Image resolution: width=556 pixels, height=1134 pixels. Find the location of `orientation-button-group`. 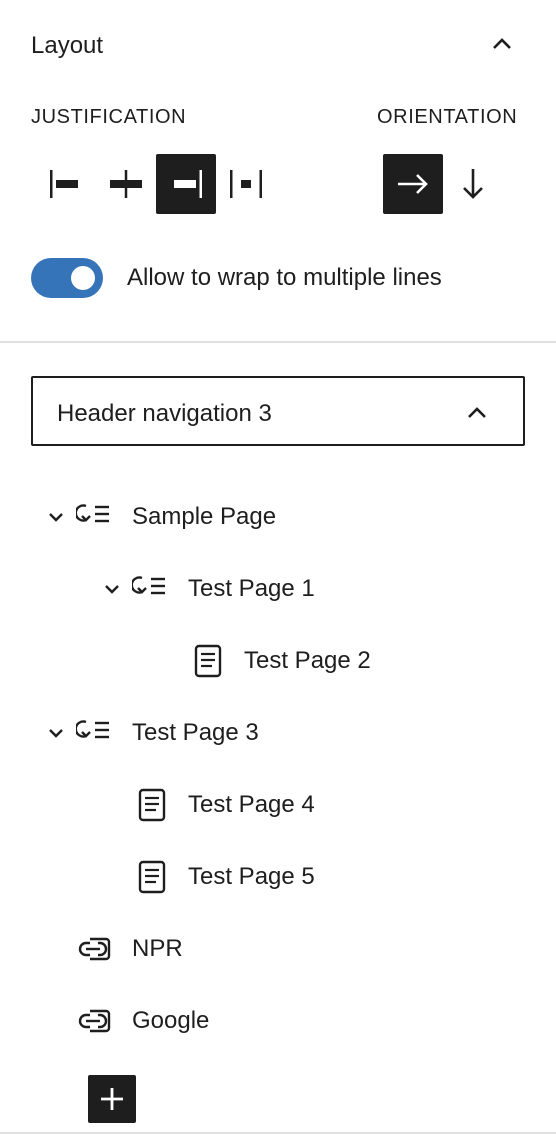

orientation-button-group is located at coordinates (443, 184).